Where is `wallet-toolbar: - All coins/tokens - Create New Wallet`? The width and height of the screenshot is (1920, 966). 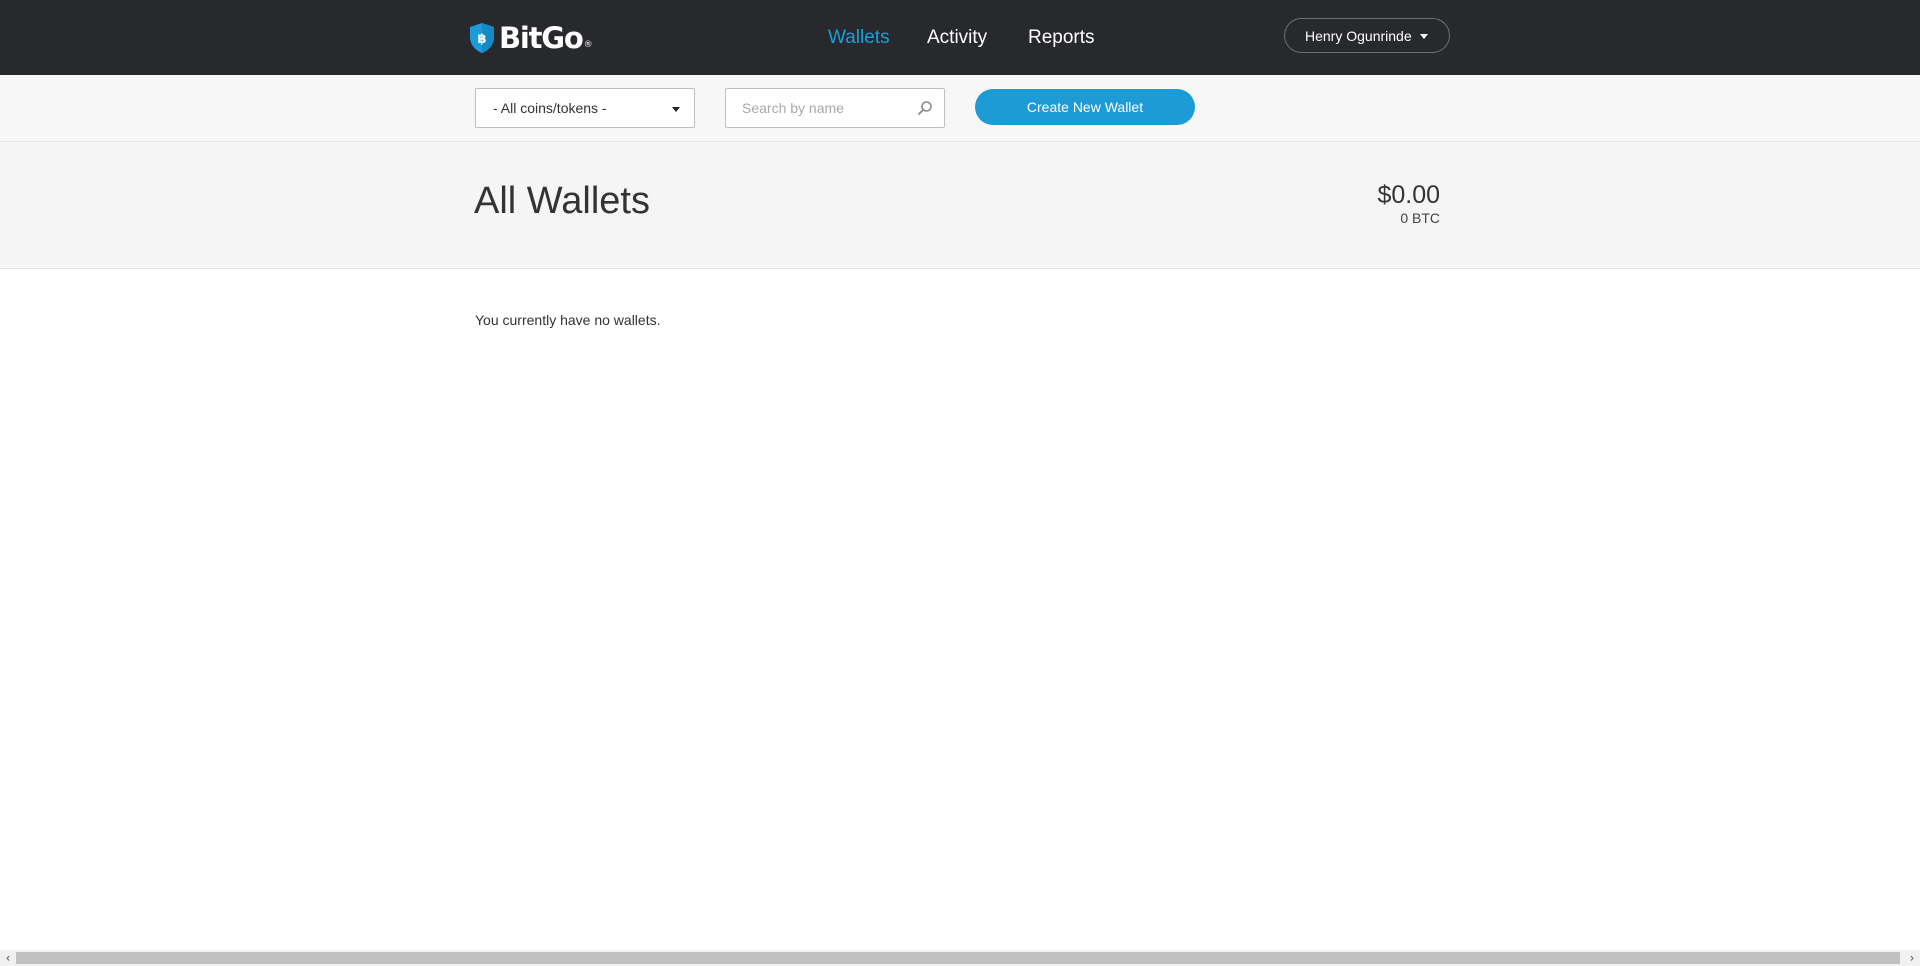 wallet-toolbar: - All coins/tokens - Create New Wallet is located at coordinates (960, 108).